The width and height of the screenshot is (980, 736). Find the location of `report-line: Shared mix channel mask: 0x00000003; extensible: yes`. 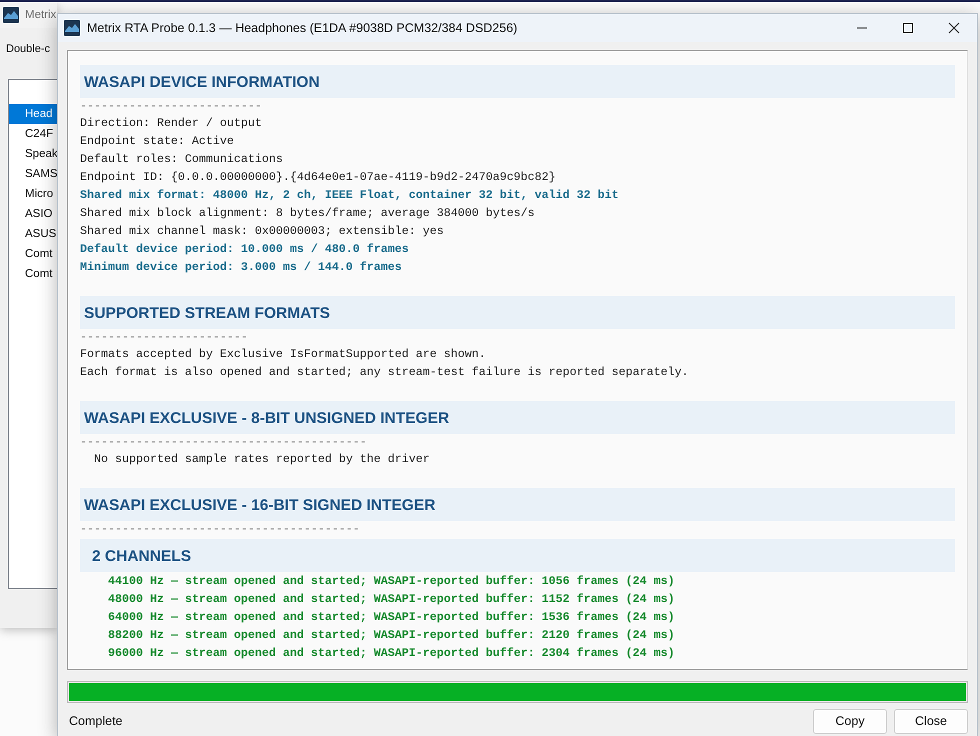

report-line: Shared mix channel mask: 0x00000003; extensible: yes is located at coordinates (262, 231).